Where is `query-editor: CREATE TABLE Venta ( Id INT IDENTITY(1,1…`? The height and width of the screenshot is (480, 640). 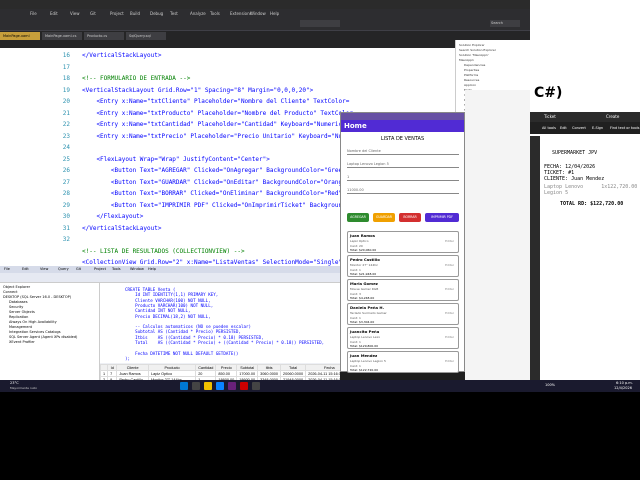 query-editor: CREATE TABLE Venta ( Id INT IDENTITY(1,1… is located at coordinates (220, 323).